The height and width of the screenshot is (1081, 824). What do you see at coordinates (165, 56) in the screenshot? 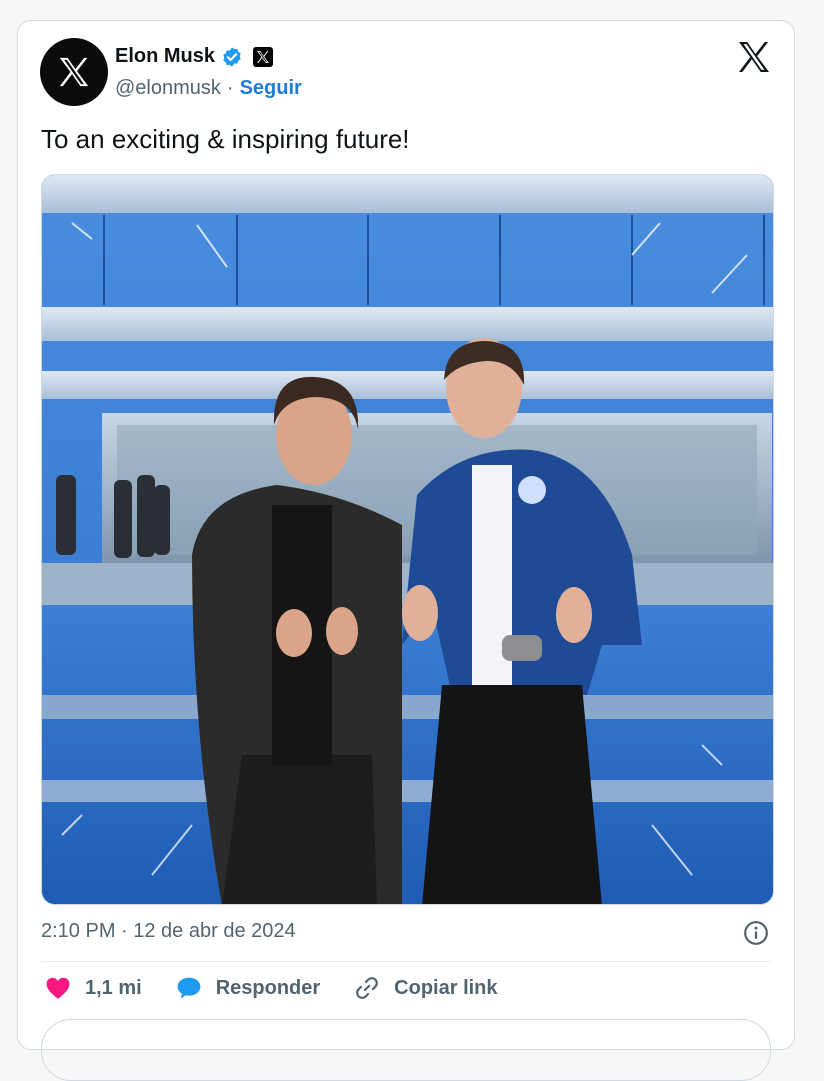
I see `author-name: Elon Musk` at bounding box center [165, 56].